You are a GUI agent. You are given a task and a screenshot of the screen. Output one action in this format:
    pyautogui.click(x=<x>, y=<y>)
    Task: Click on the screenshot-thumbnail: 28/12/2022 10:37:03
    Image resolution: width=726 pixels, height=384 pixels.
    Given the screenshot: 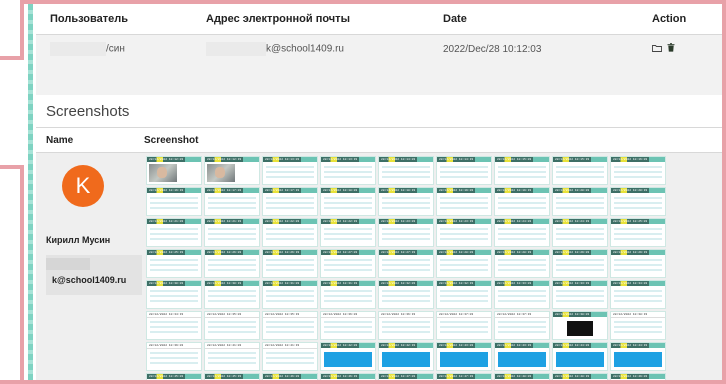 What is the action you would take?
    pyautogui.click(x=464, y=325)
    